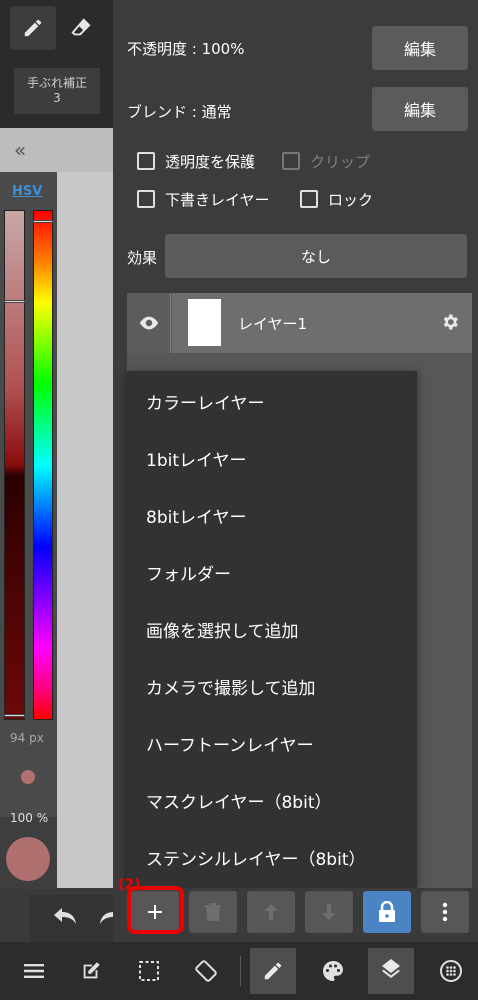 The height and width of the screenshot is (1000, 478). What do you see at coordinates (146, 199) in the screenshot?
I see `draft-layer-checkbox` at bounding box center [146, 199].